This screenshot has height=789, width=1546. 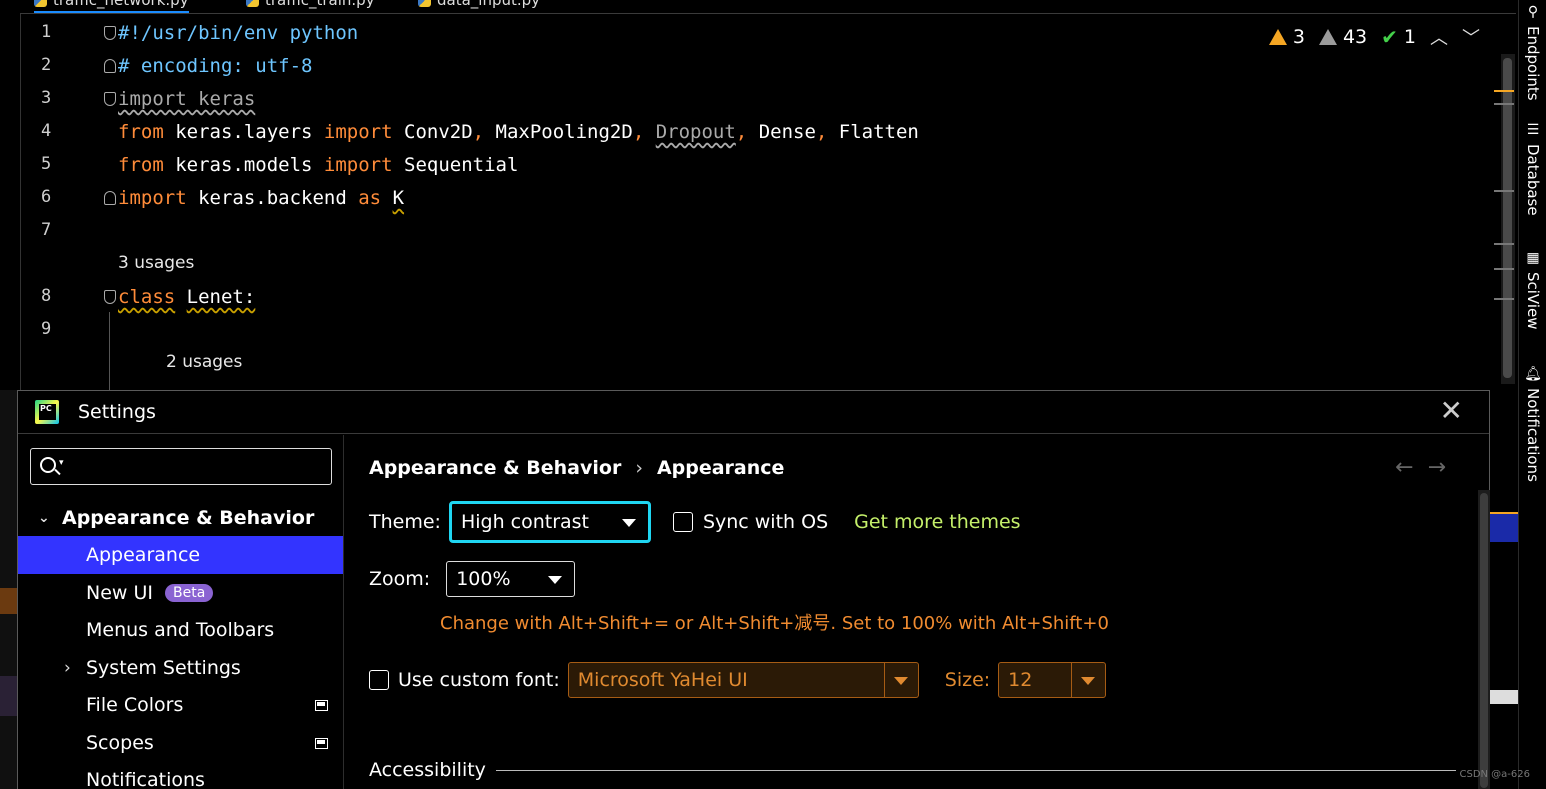 What do you see at coordinates (310, 6) in the screenshot?
I see `tab-traffic-train: traffic_train.py` at bounding box center [310, 6].